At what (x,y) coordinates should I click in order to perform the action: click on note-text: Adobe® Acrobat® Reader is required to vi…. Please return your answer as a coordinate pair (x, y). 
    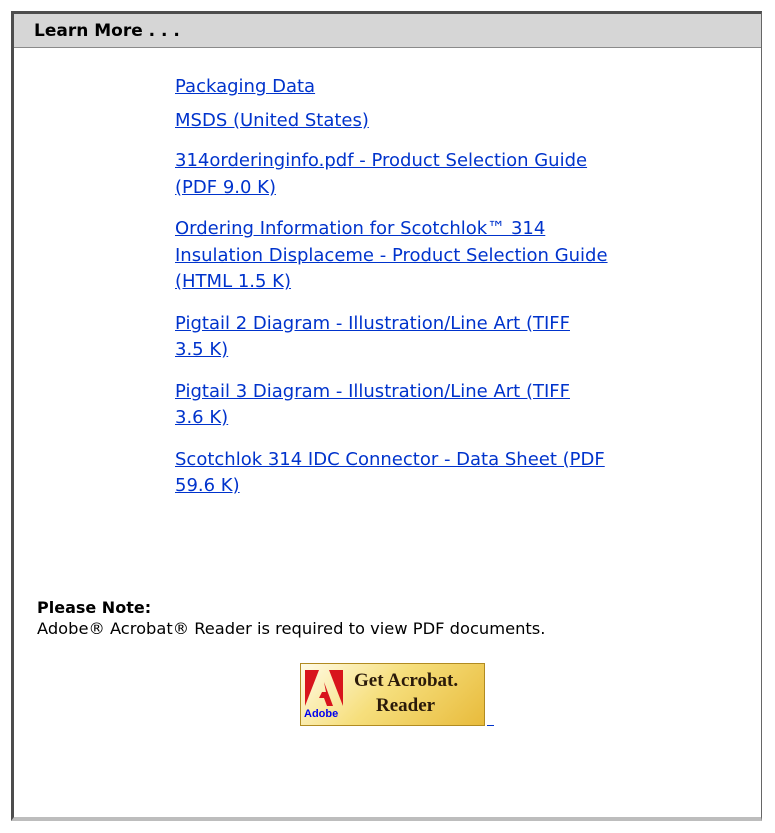
    Looking at the image, I should click on (291, 628).